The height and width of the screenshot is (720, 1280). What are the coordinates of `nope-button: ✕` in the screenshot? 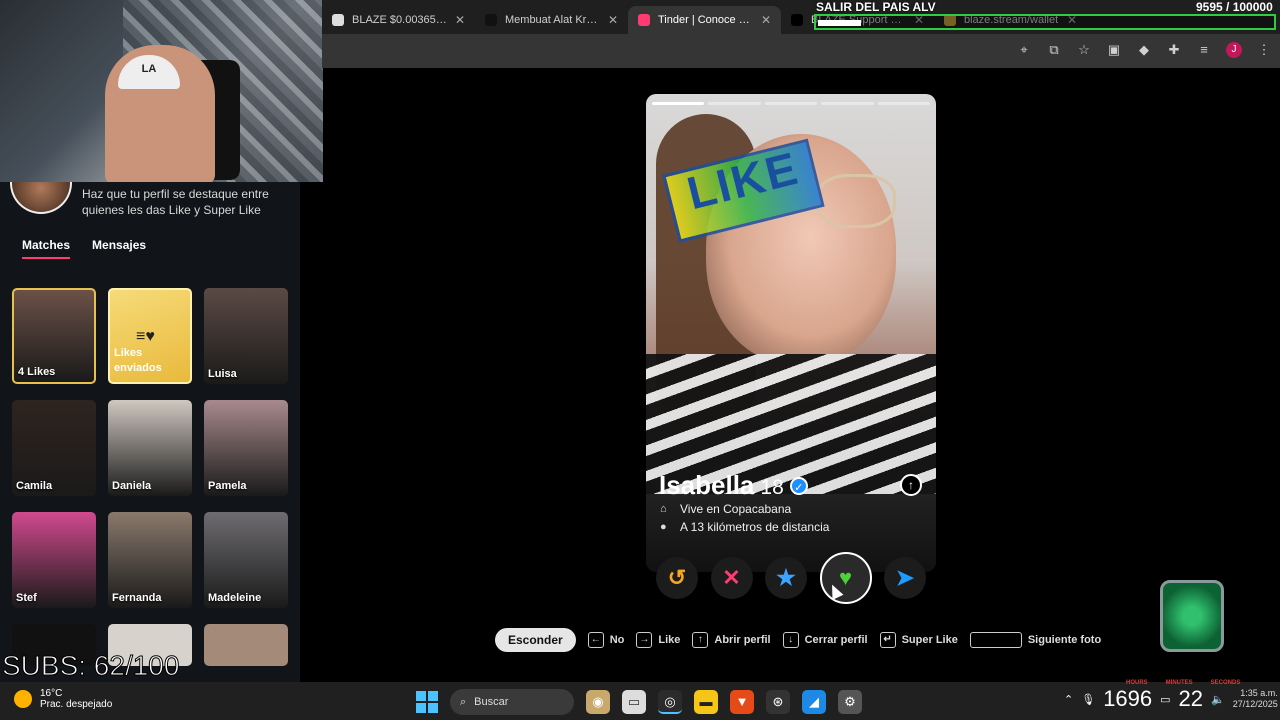 It's located at (731, 578).